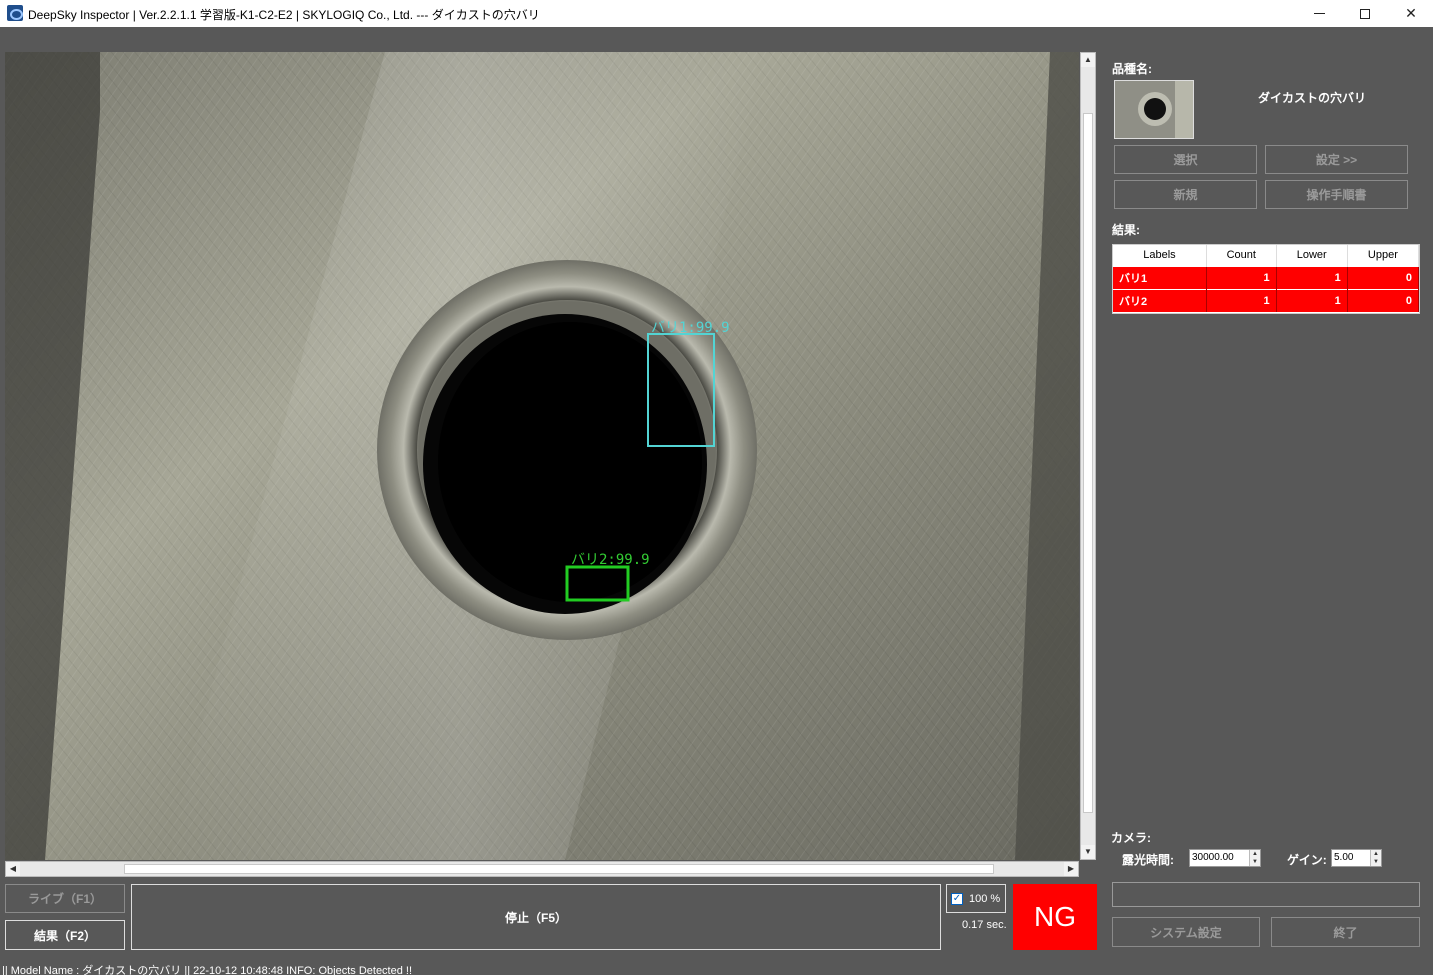 This screenshot has height=975, width=1433. What do you see at coordinates (1383, 255) in the screenshot?
I see `column-header: Upper` at bounding box center [1383, 255].